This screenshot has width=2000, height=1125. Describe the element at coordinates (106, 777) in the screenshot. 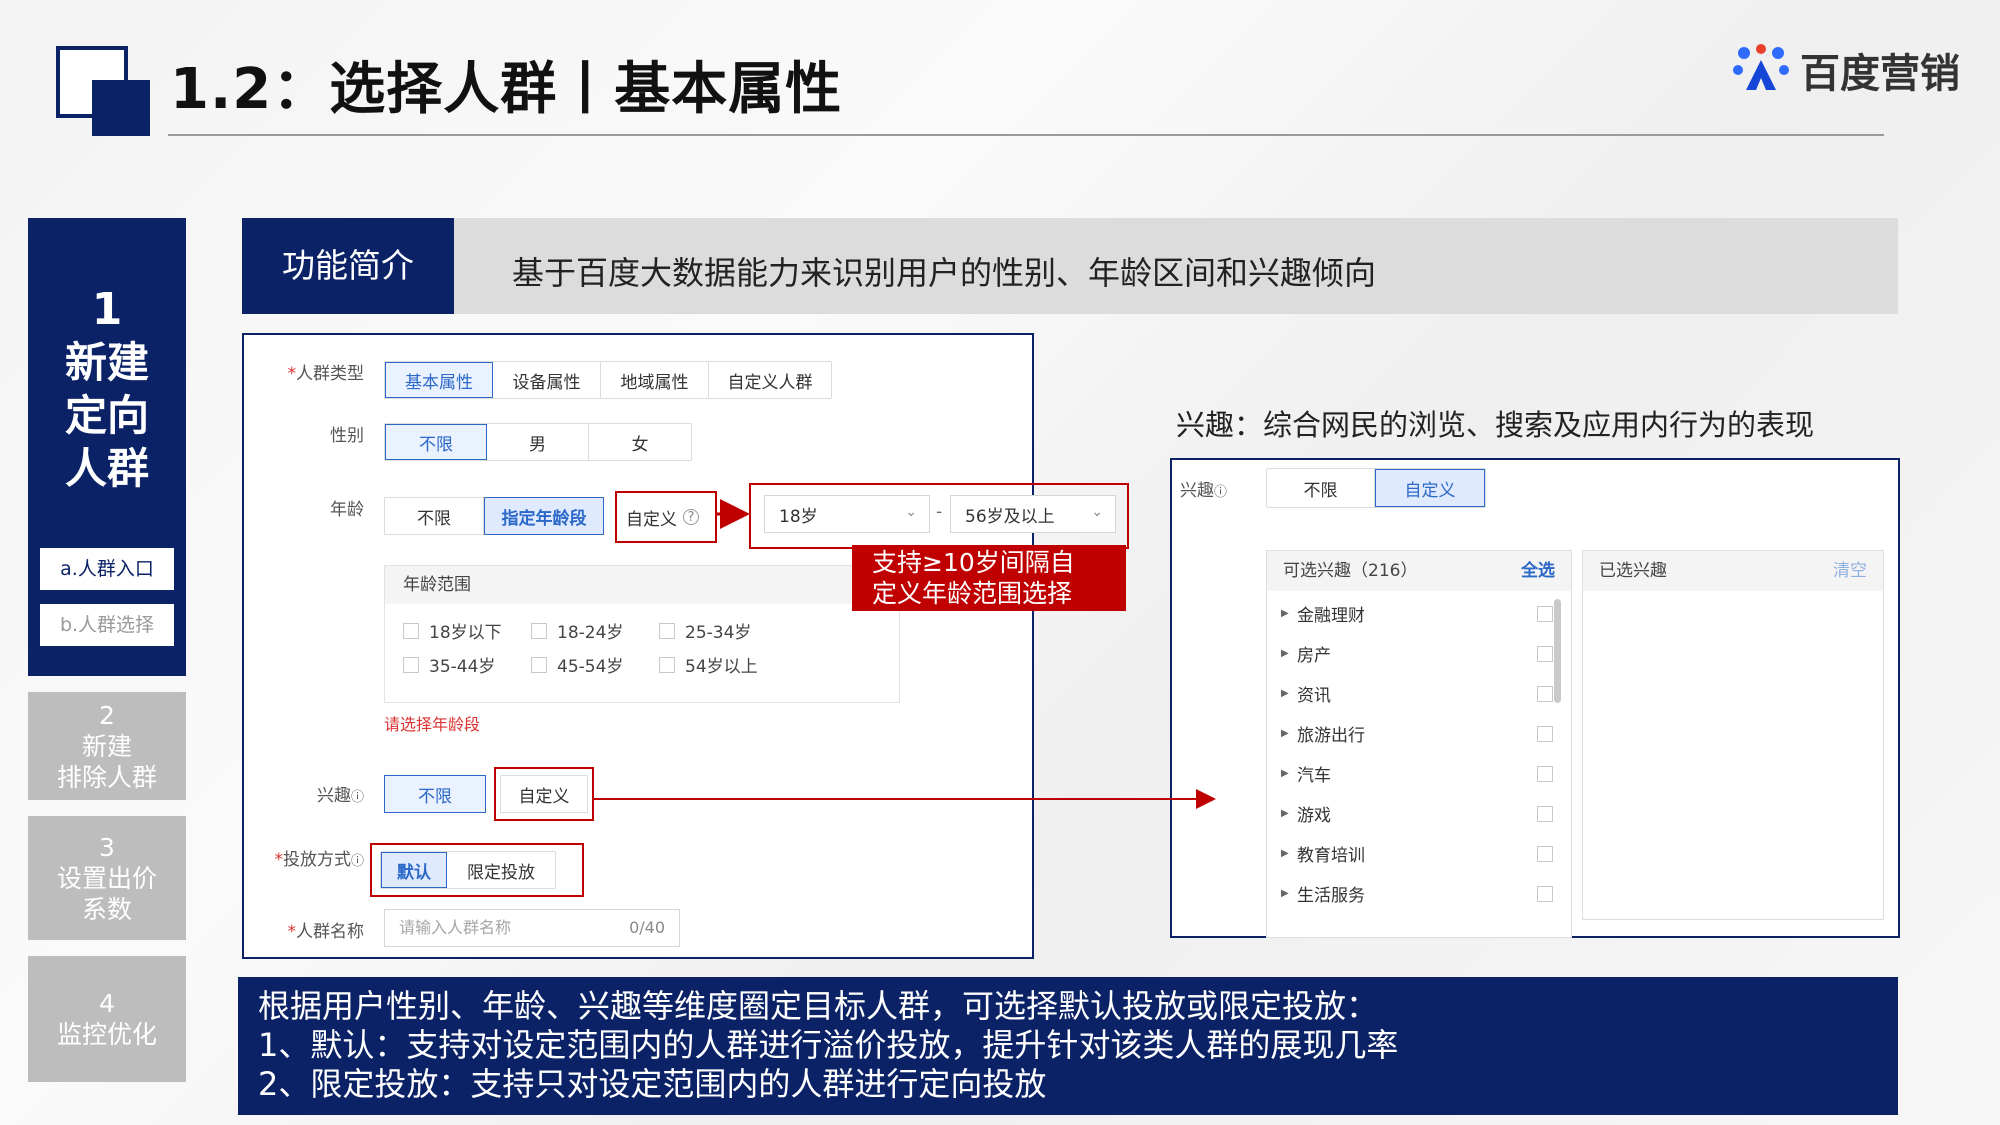

I see `nav-step-title-line: 排除人群` at that location.